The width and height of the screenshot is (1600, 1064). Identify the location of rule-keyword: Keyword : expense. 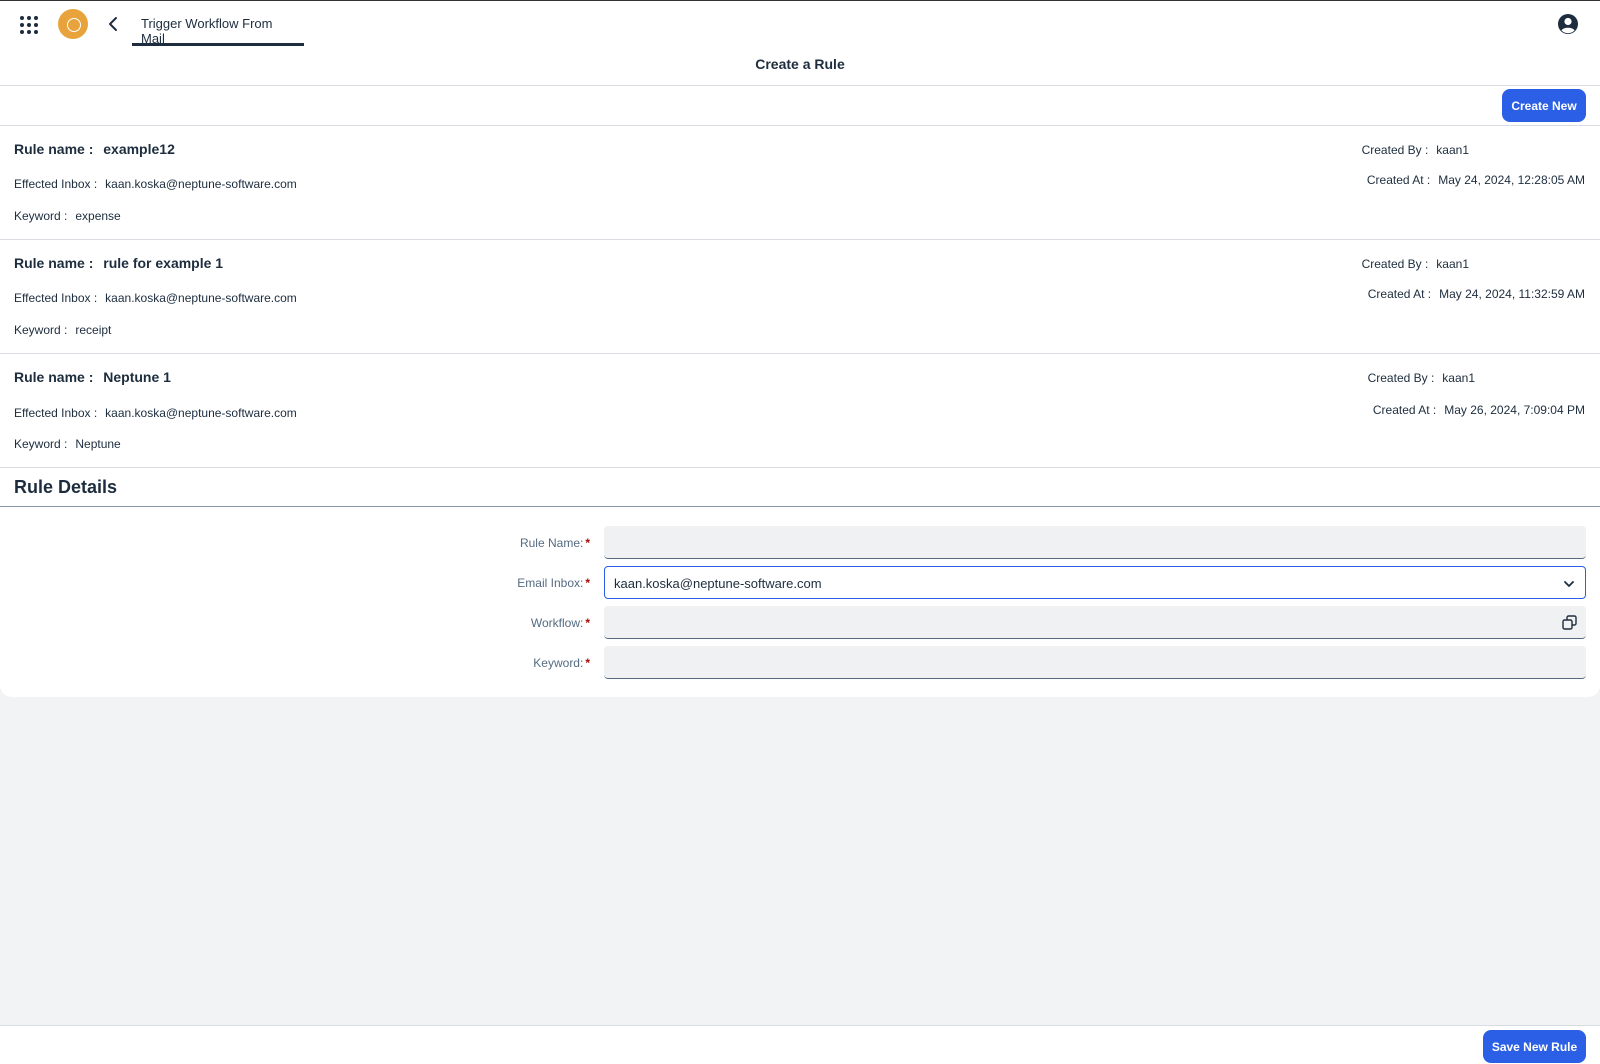
(67, 216).